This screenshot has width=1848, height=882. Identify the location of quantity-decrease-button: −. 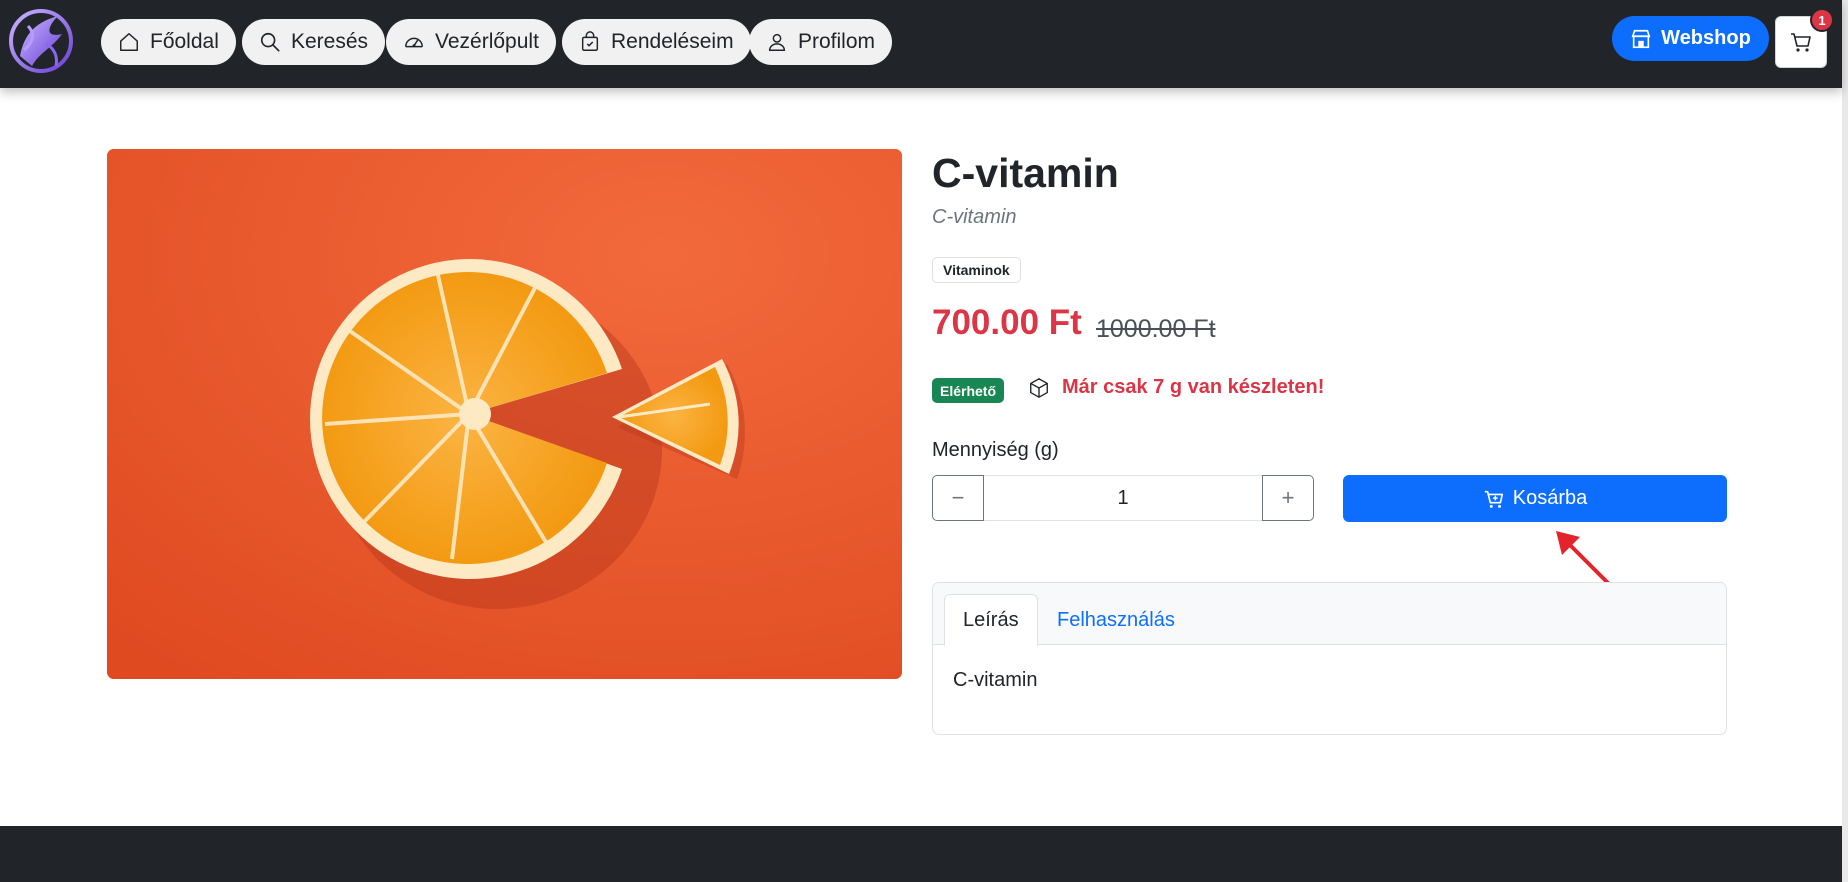
(958, 498).